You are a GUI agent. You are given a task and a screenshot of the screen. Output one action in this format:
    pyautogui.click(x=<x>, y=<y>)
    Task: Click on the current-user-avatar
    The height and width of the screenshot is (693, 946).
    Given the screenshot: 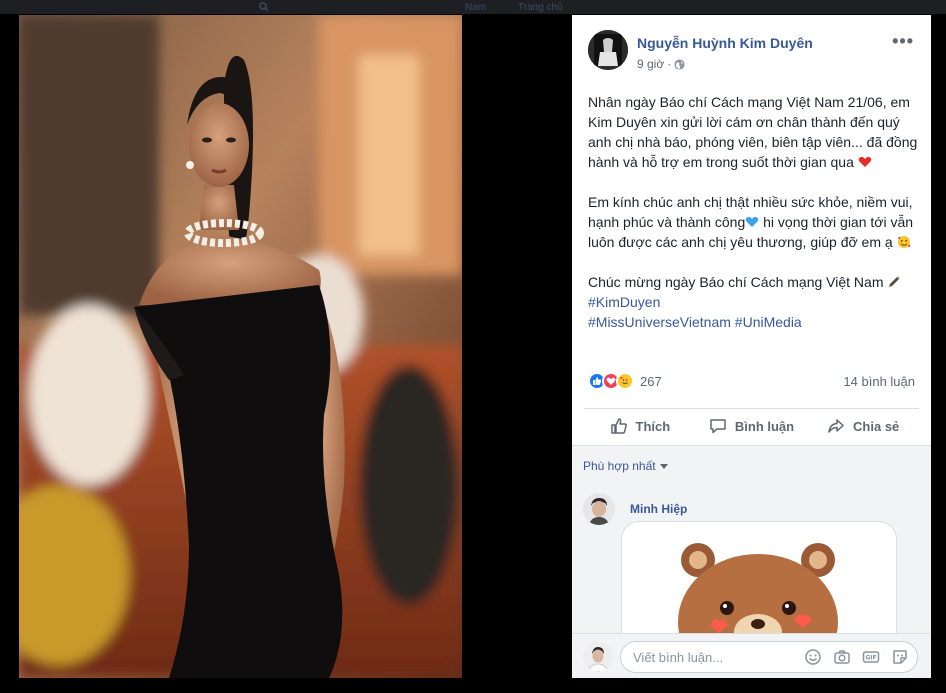 What is the action you would take?
    pyautogui.click(x=598, y=657)
    